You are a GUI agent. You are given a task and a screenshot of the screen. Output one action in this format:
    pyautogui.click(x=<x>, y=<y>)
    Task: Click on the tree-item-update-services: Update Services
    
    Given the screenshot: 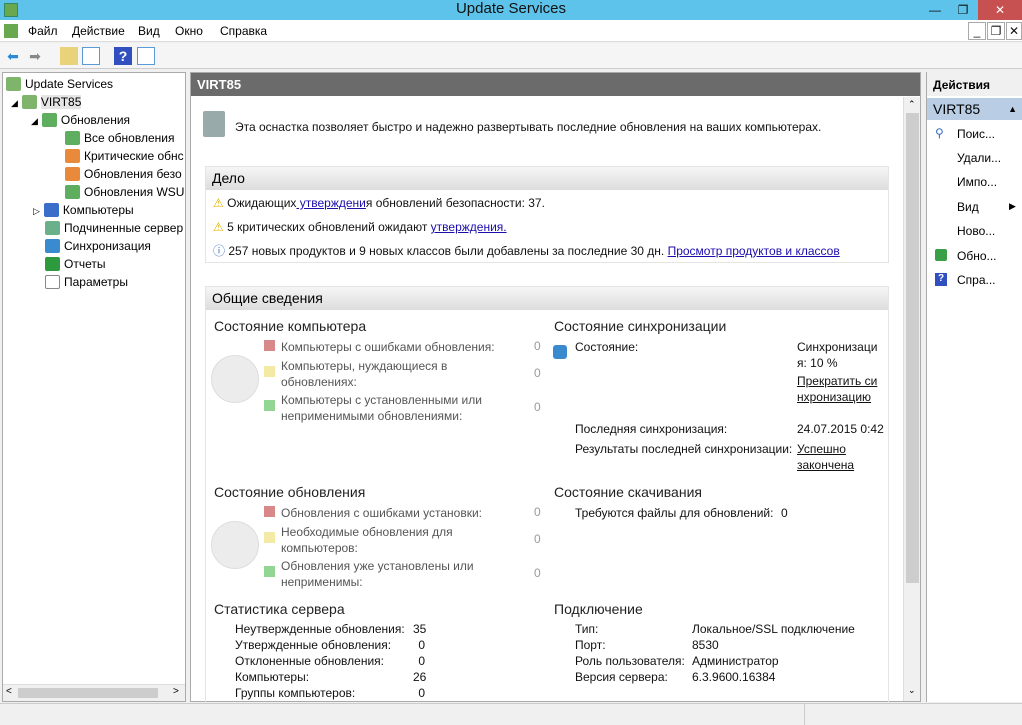 What is the action you would take?
    pyautogui.click(x=59, y=84)
    